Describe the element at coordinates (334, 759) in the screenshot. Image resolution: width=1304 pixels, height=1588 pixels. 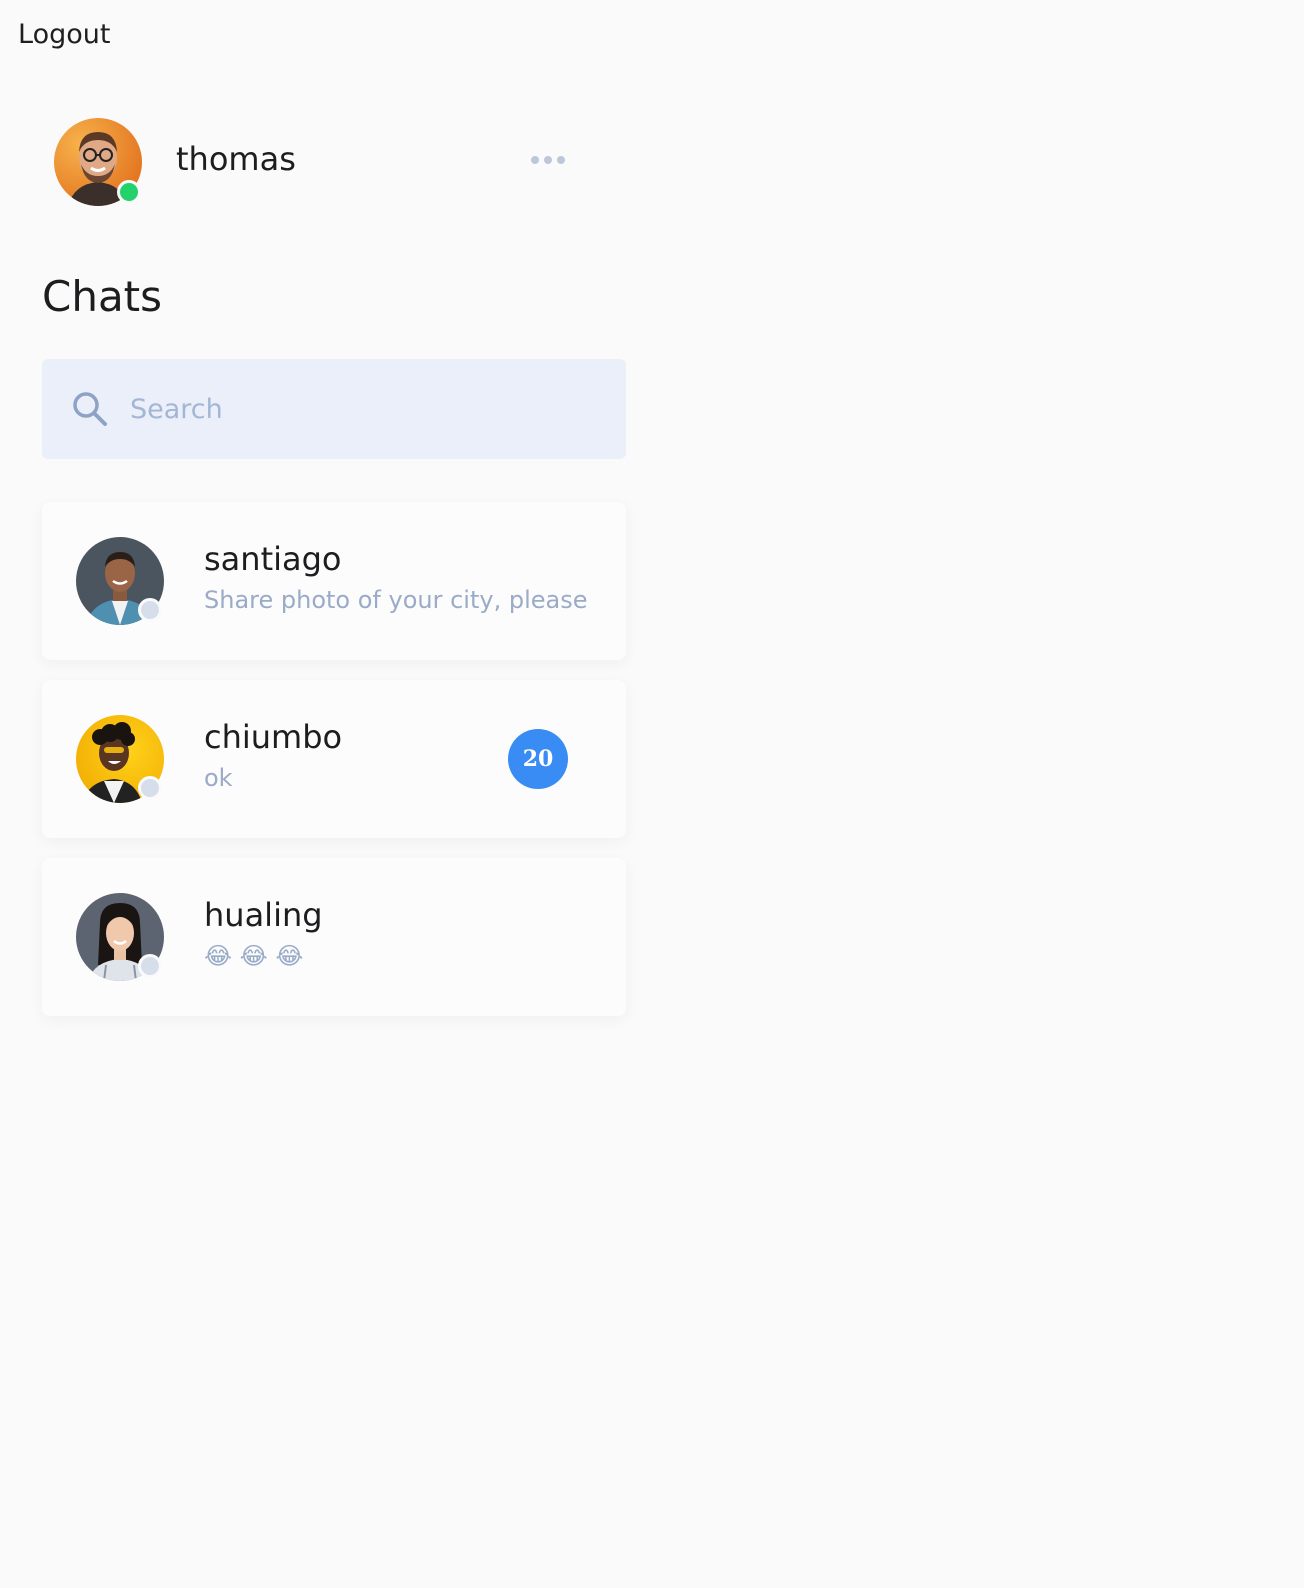
I see `chat-list-item-chiumbo: chiumbo ok 20` at that location.